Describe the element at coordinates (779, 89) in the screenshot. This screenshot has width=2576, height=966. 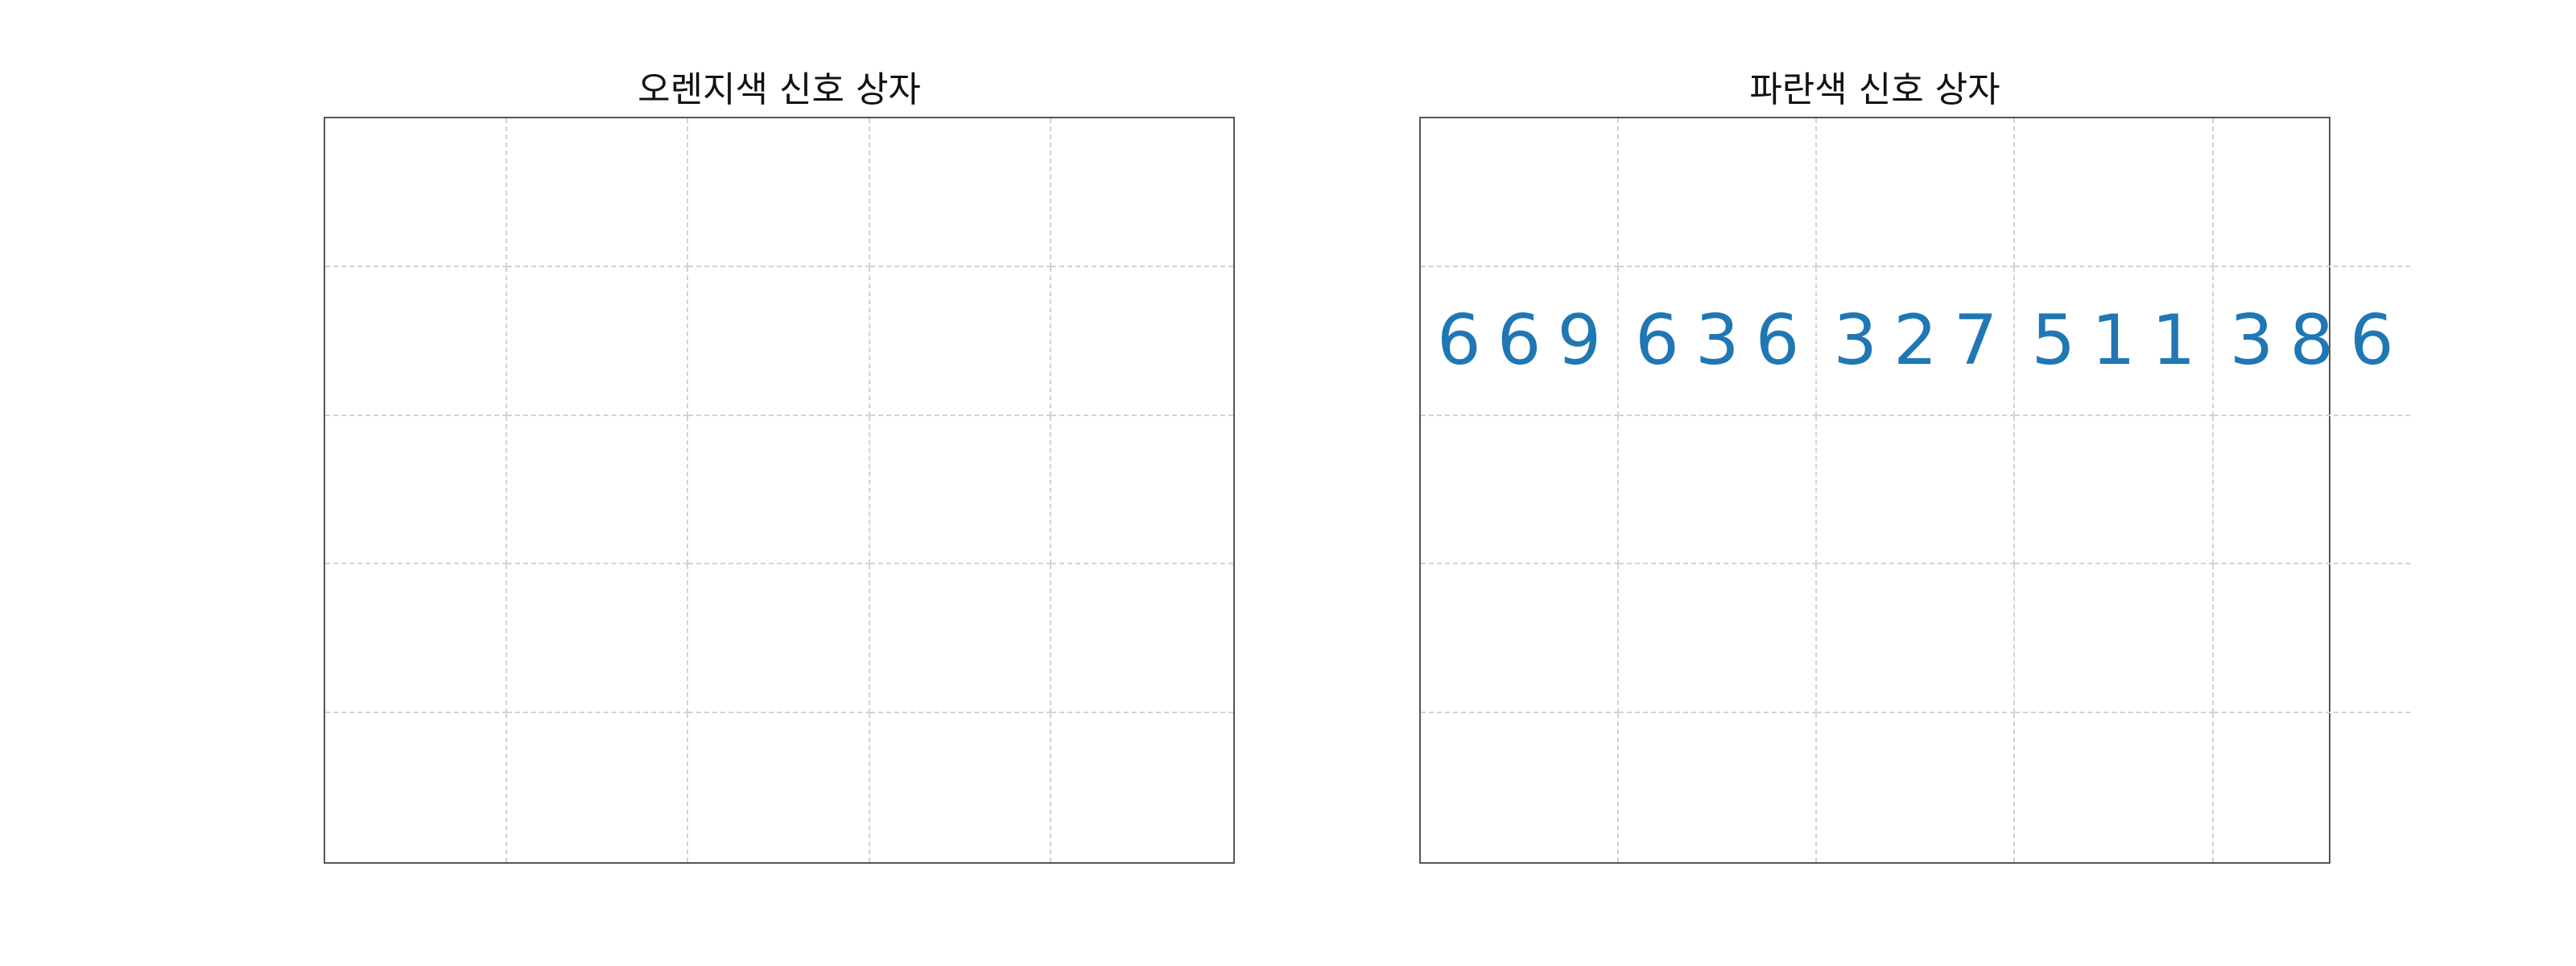
I see `panel-title: 오렌지색 신호 상자` at that location.